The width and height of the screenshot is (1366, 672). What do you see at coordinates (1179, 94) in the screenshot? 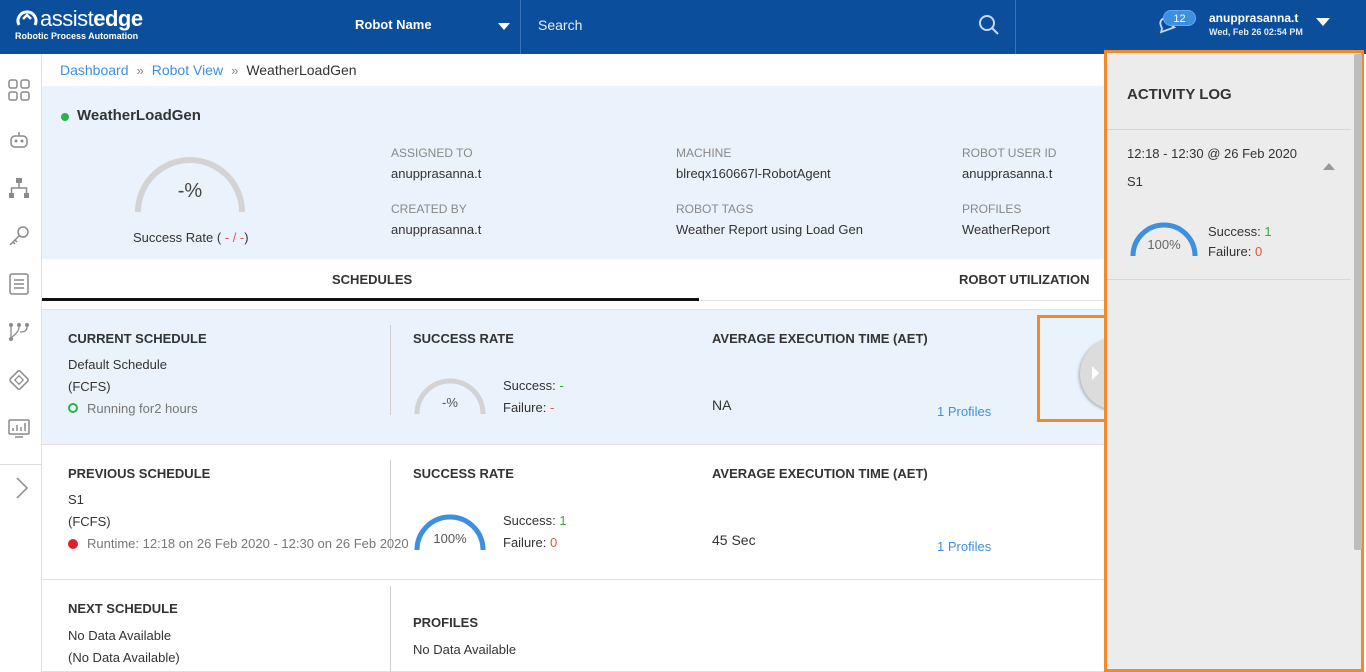
I see `activity-log-title: ACTIVITY LOG` at bounding box center [1179, 94].